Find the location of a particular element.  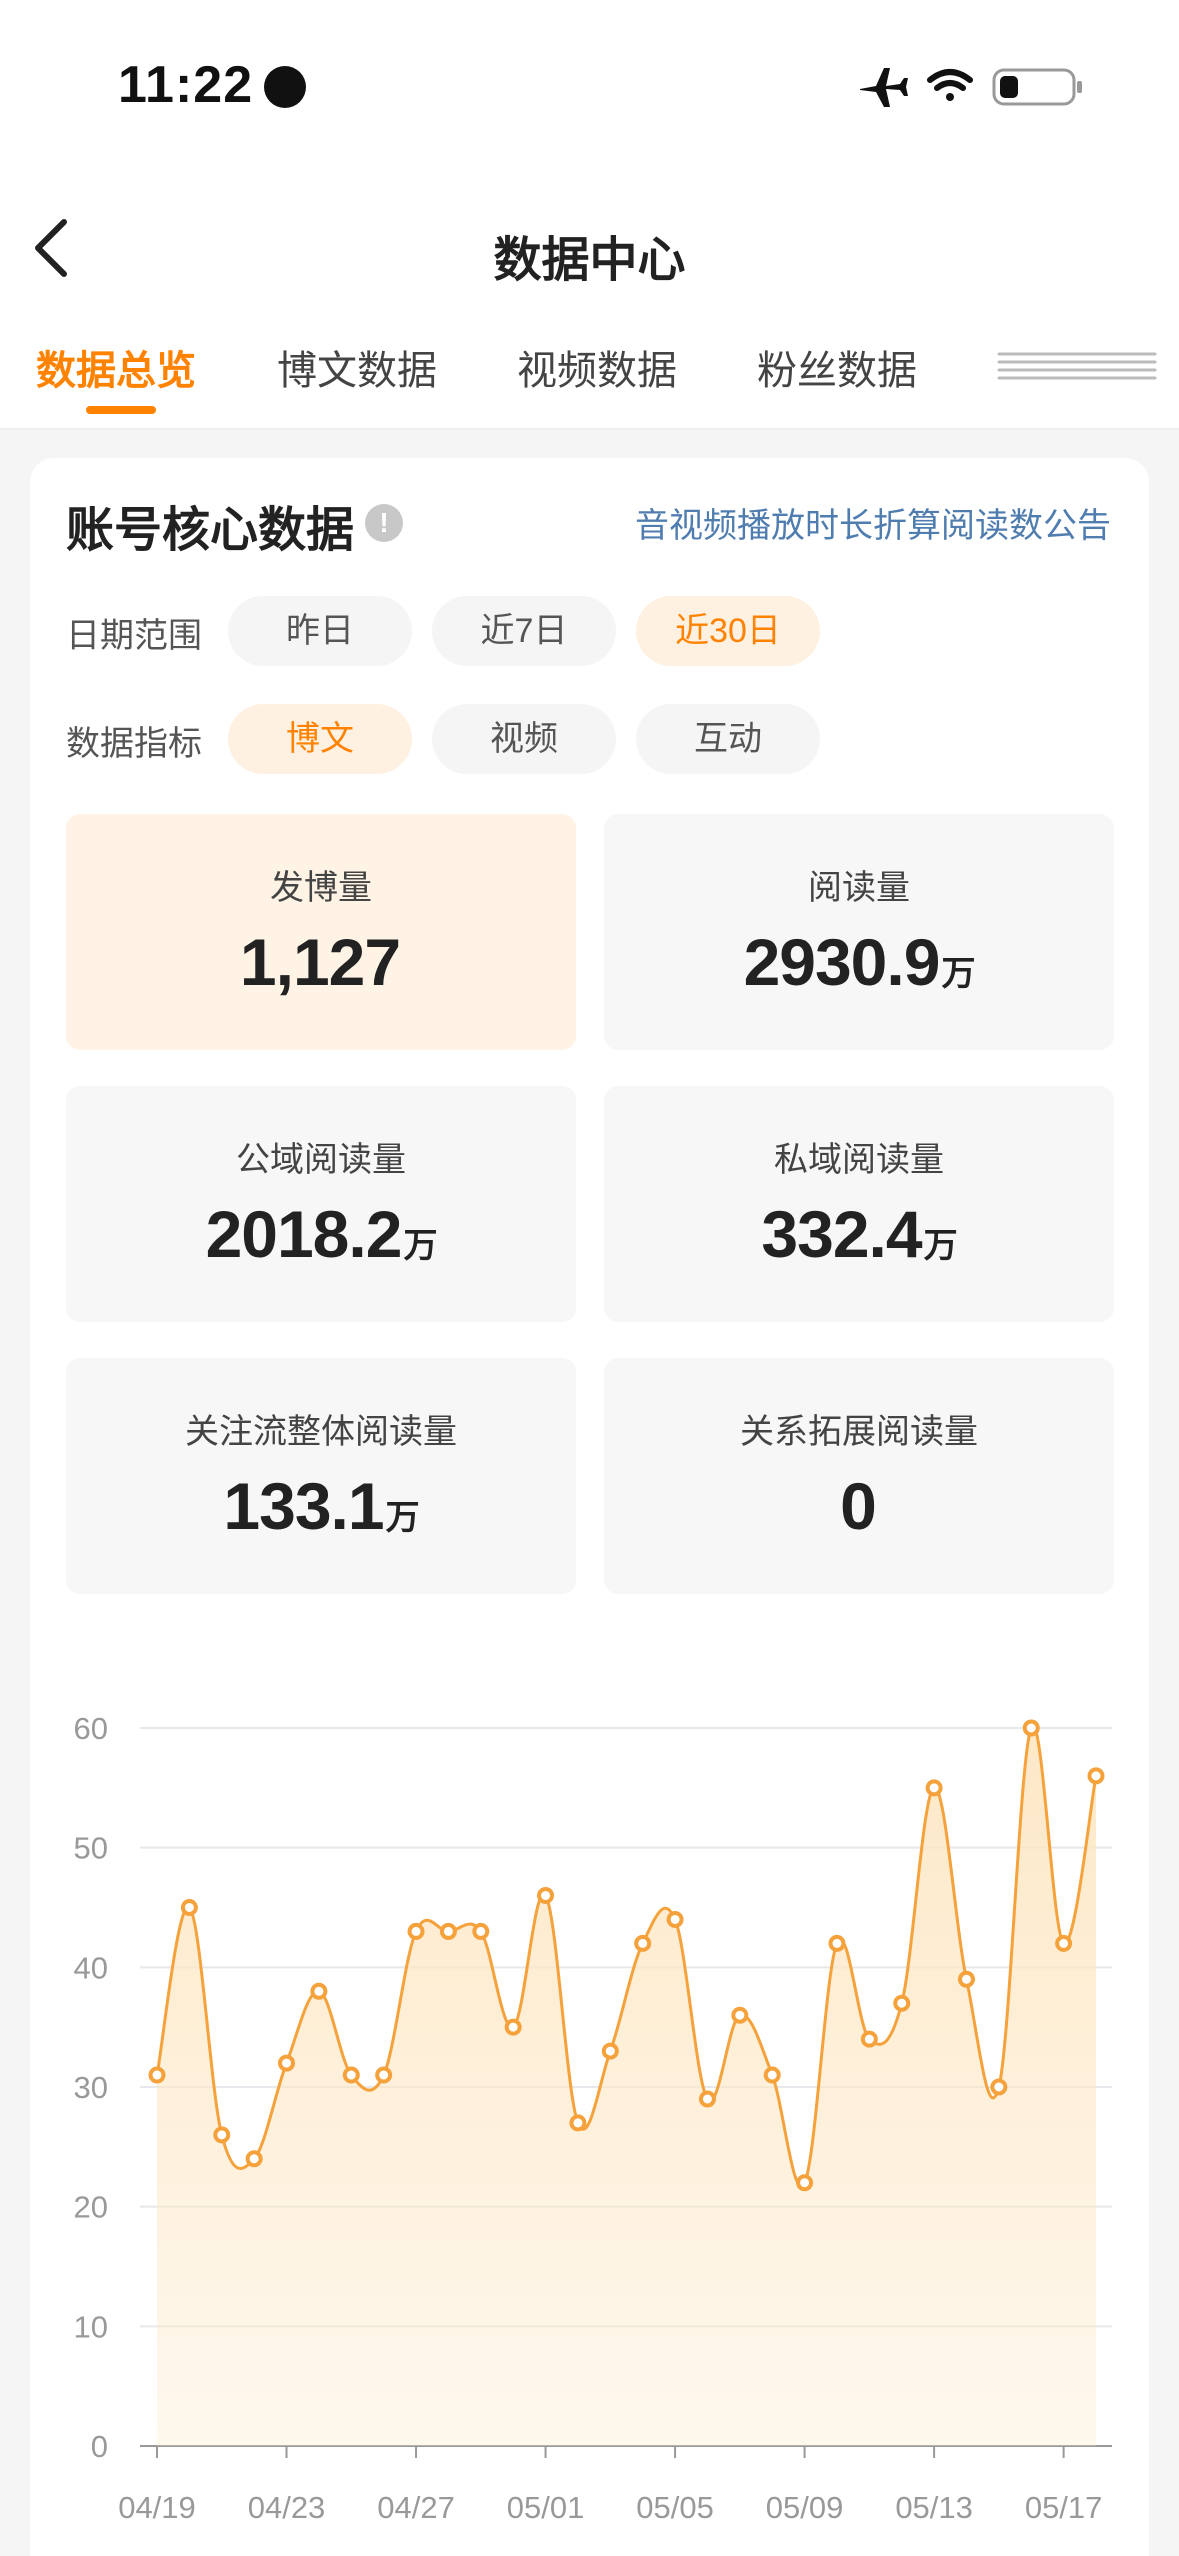

metric-label: 公域阅读量 is located at coordinates (321, 1160).